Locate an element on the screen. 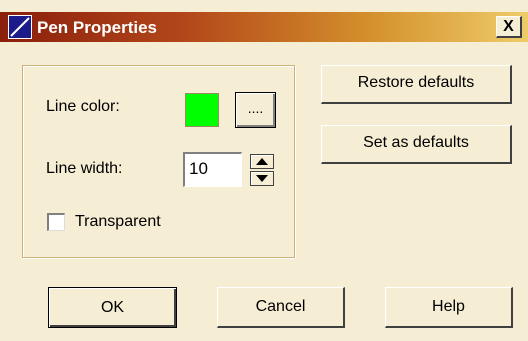 The height and width of the screenshot is (341, 528). restore-defaults-button: Restore defaults is located at coordinates (416, 84).